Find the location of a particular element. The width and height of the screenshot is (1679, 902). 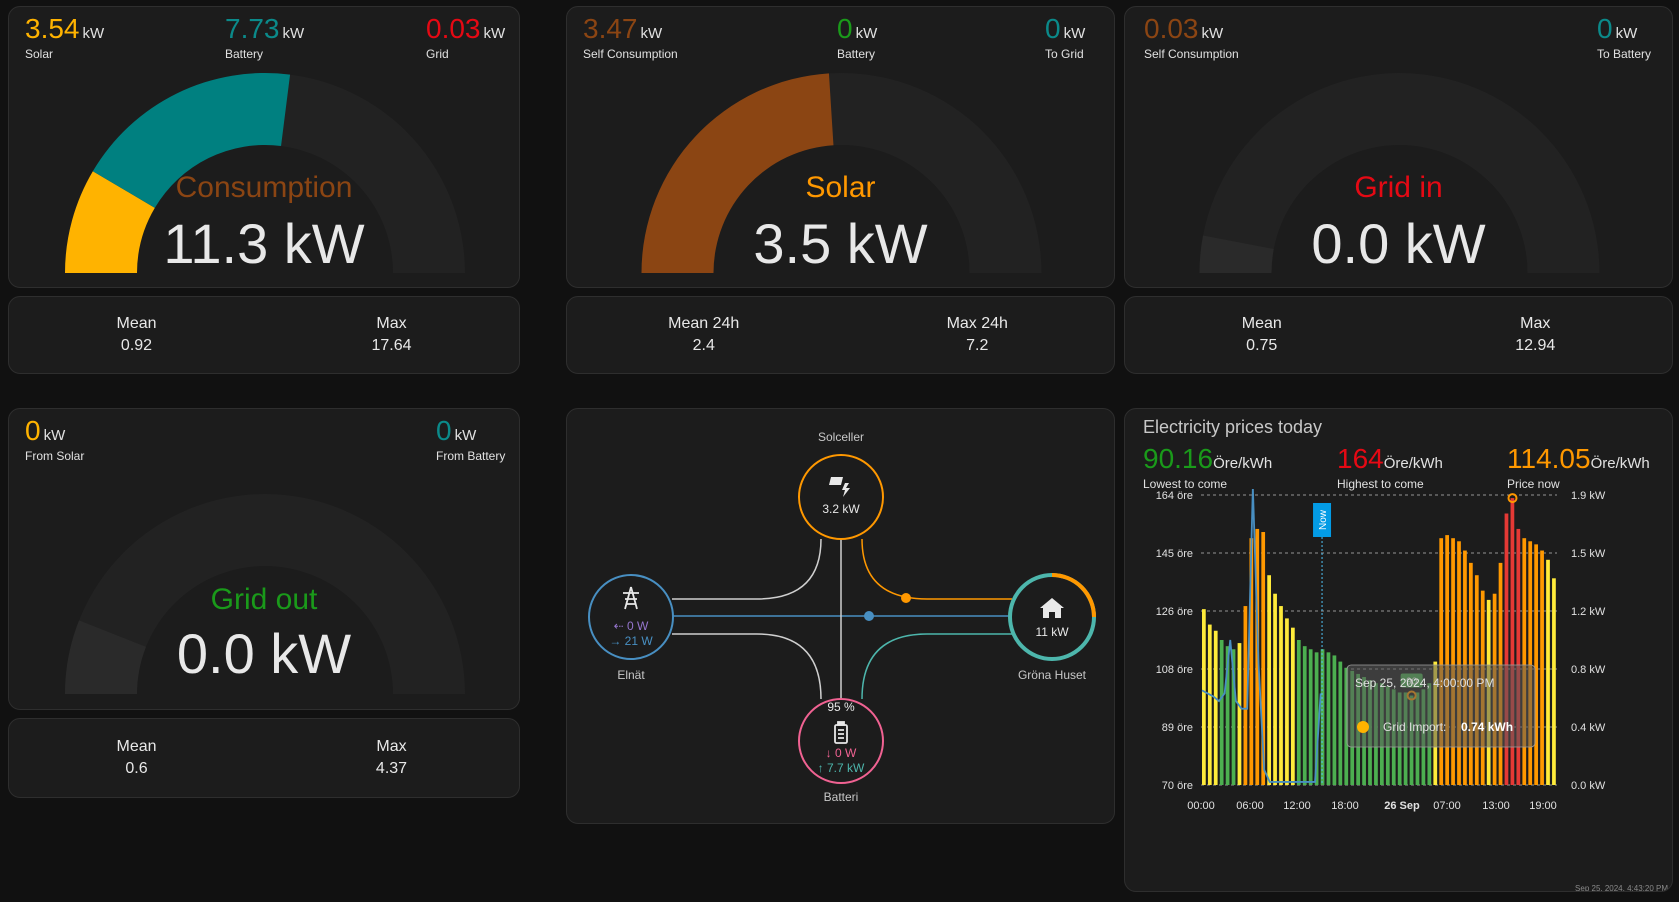

gauge-value: 3.5 kW is located at coordinates (840, 243).